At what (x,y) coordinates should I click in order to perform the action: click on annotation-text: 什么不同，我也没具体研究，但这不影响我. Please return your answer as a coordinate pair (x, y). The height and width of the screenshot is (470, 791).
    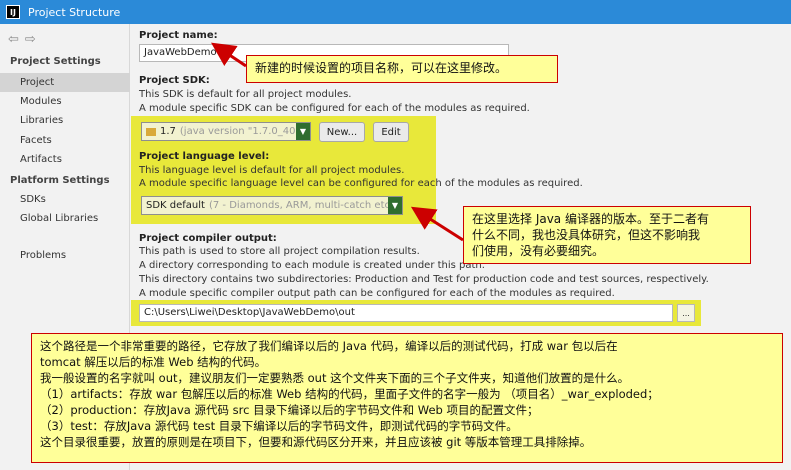
    Looking at the image, I should click on (586, 235).